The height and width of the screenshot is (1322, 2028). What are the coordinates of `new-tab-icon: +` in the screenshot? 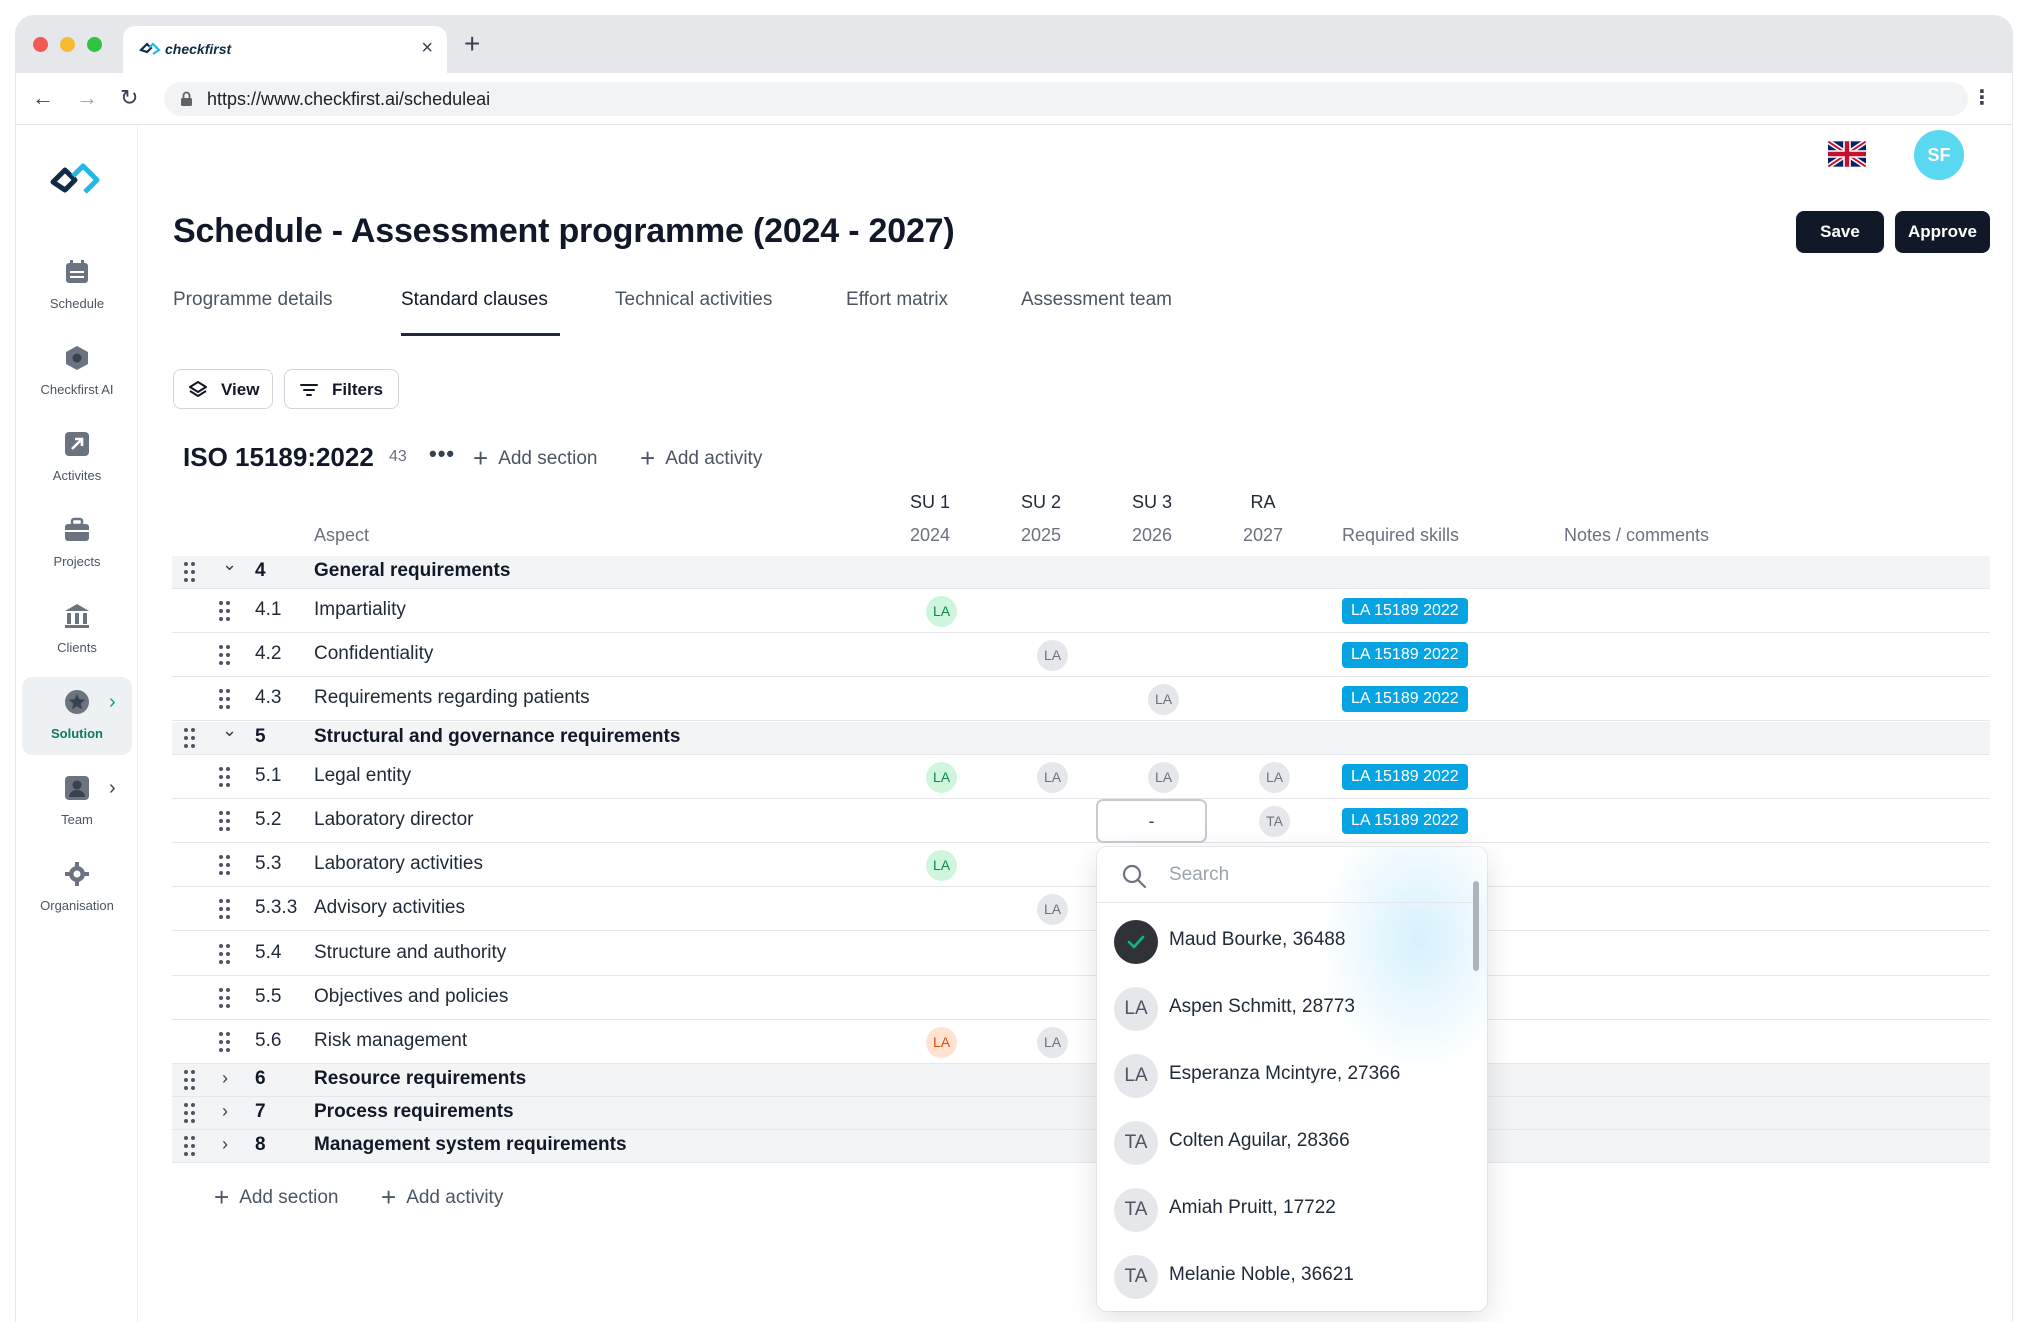 It's located at (472, 44).